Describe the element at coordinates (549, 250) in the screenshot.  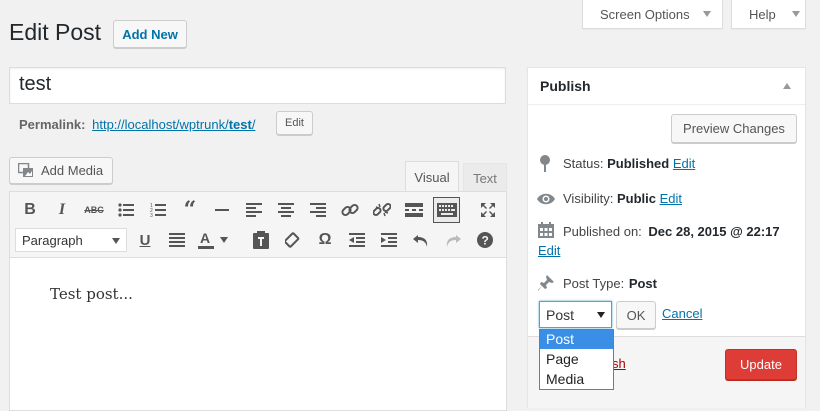
I see `published-edit-link: Edit` at that location.